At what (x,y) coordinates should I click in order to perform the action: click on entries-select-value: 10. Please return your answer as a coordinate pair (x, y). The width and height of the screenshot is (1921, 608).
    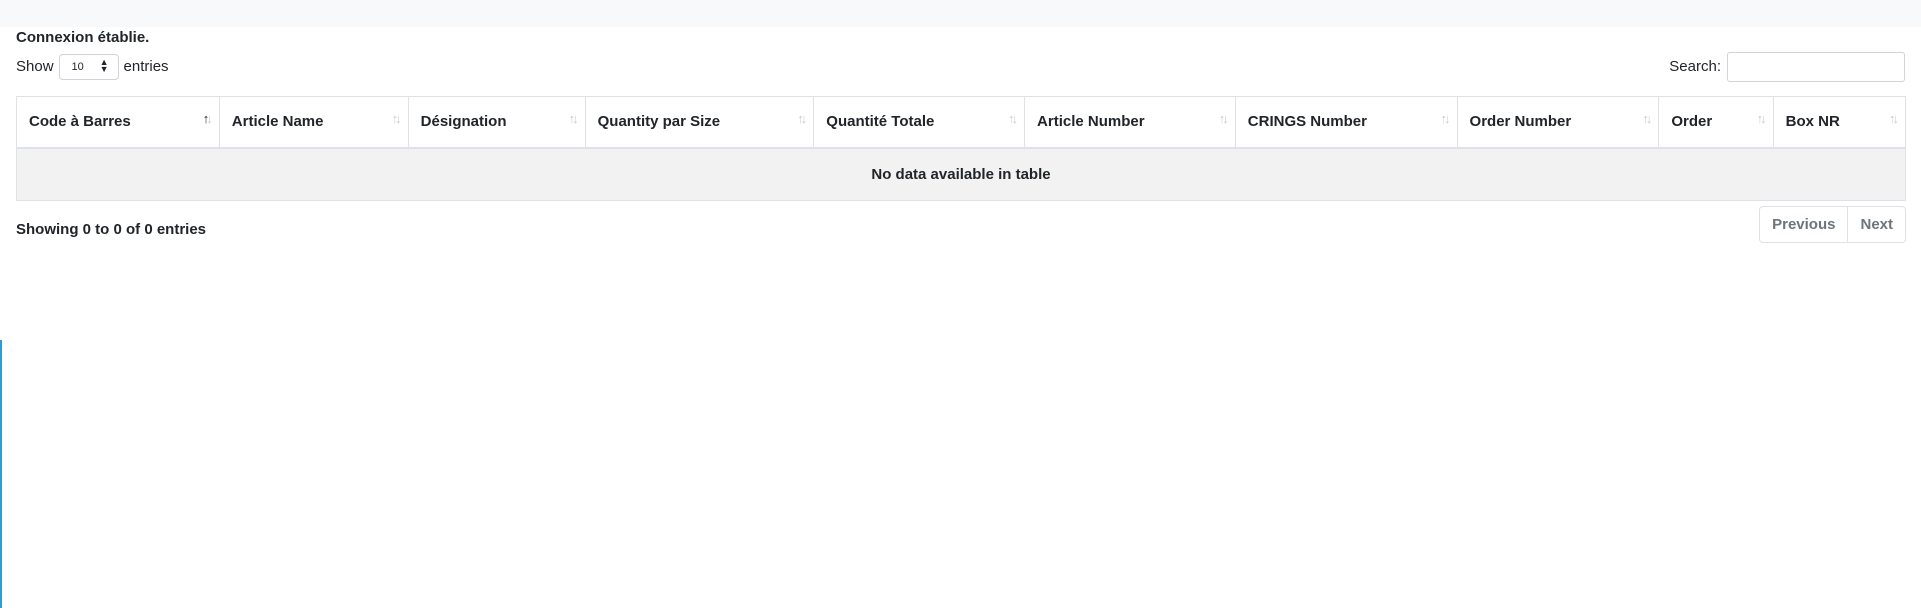
    Looking at the image, I should click on (77, 66).